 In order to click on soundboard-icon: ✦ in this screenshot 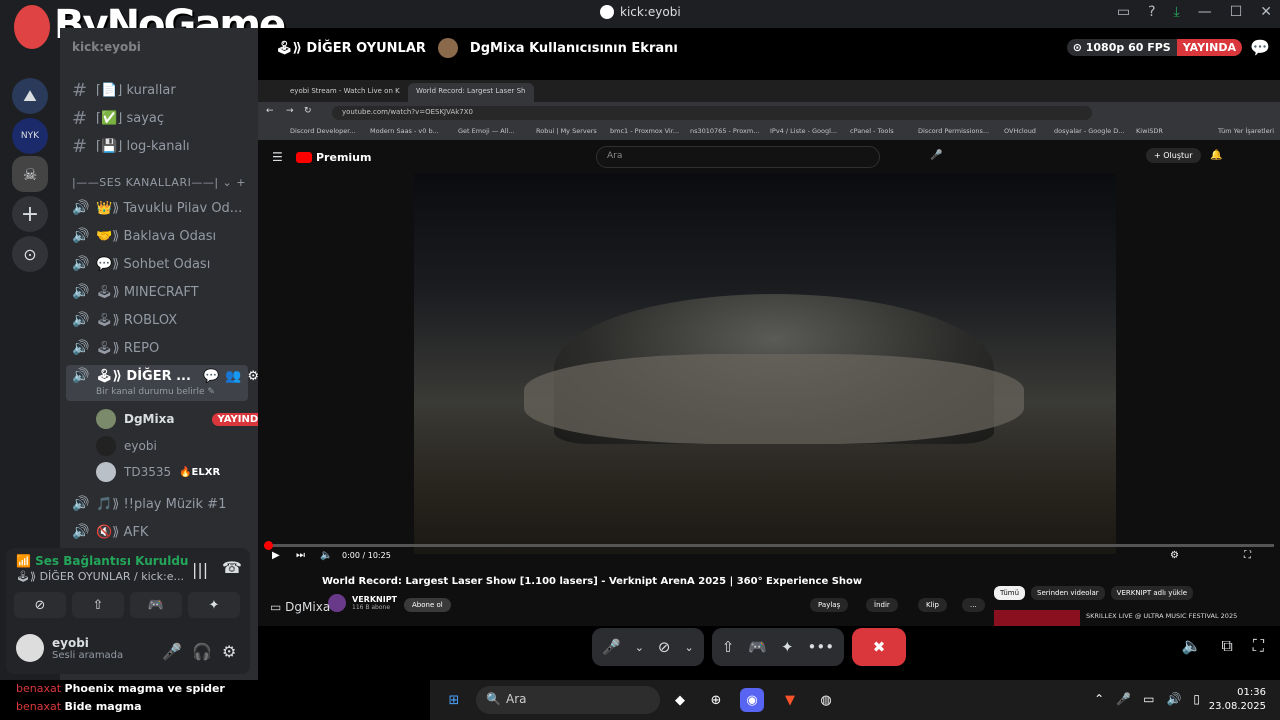, I will do `click(787, 647)`.